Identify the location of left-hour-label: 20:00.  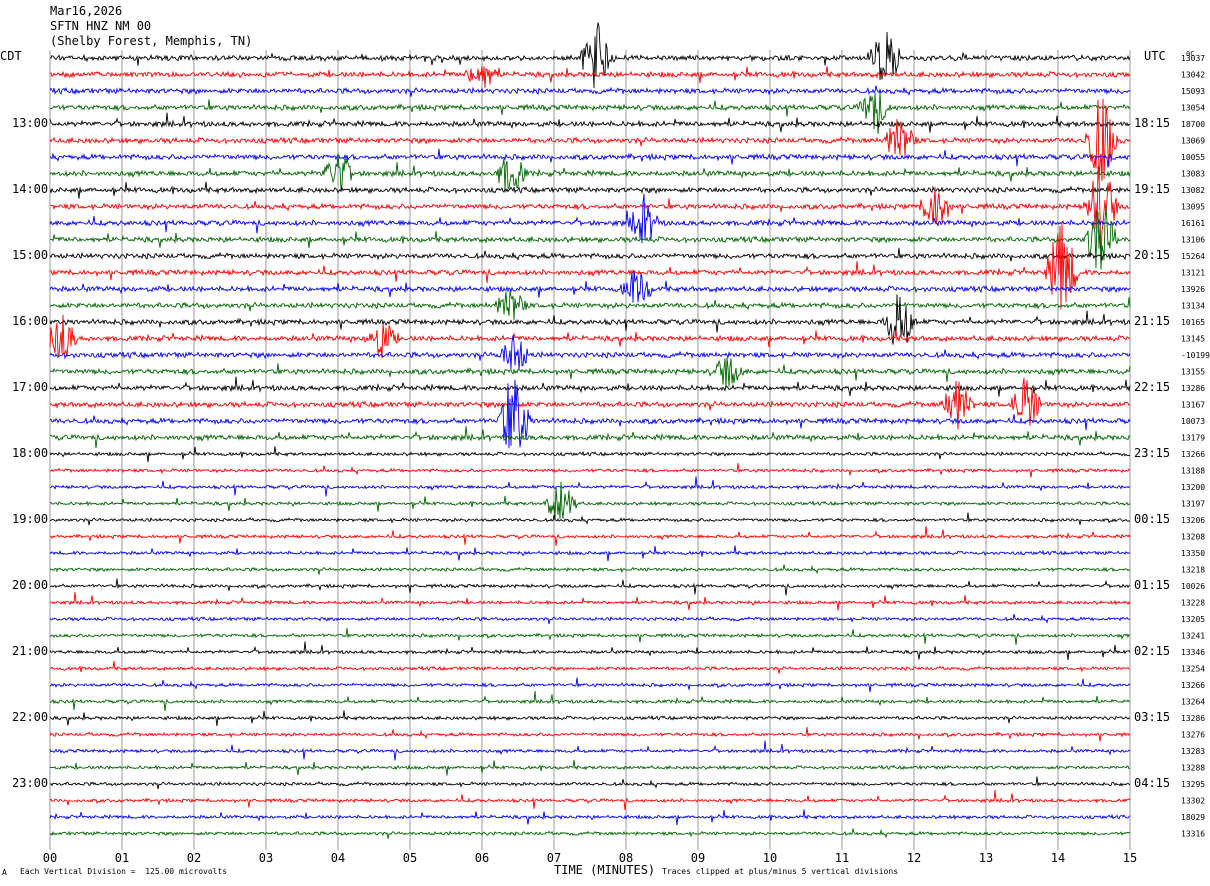
(30, 585).